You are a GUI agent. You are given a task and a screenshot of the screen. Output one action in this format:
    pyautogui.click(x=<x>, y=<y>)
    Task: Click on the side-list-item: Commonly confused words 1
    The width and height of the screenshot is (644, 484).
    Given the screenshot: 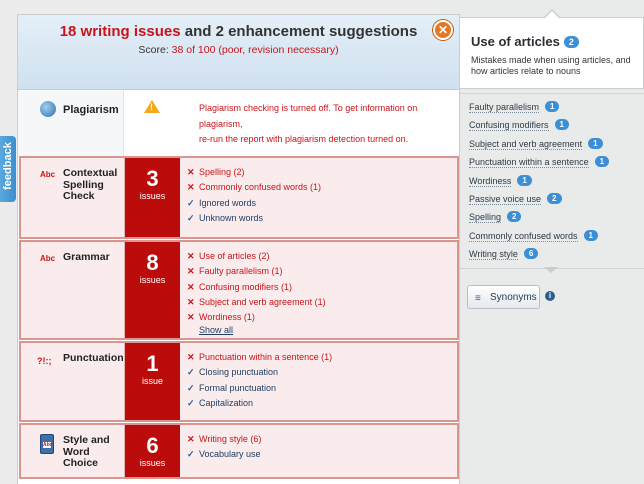 What is the action you would take?
    pyautogui.click(x=539, y=238)
    